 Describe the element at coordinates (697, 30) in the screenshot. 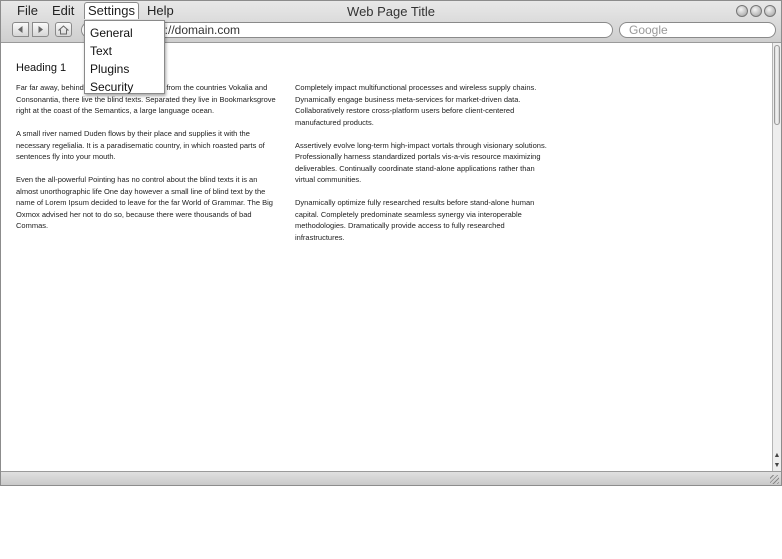

I see `search-input: Google` at that location.